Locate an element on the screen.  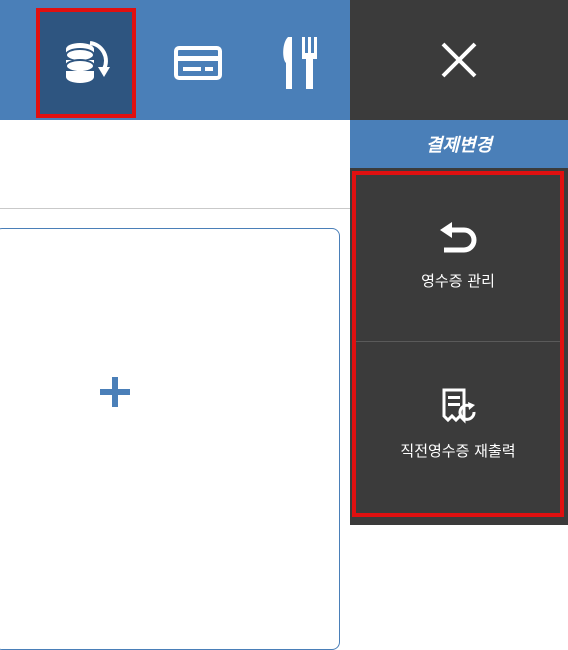
receipt-manage-label: 영수증 관리 is located at coordinates (458, 280).